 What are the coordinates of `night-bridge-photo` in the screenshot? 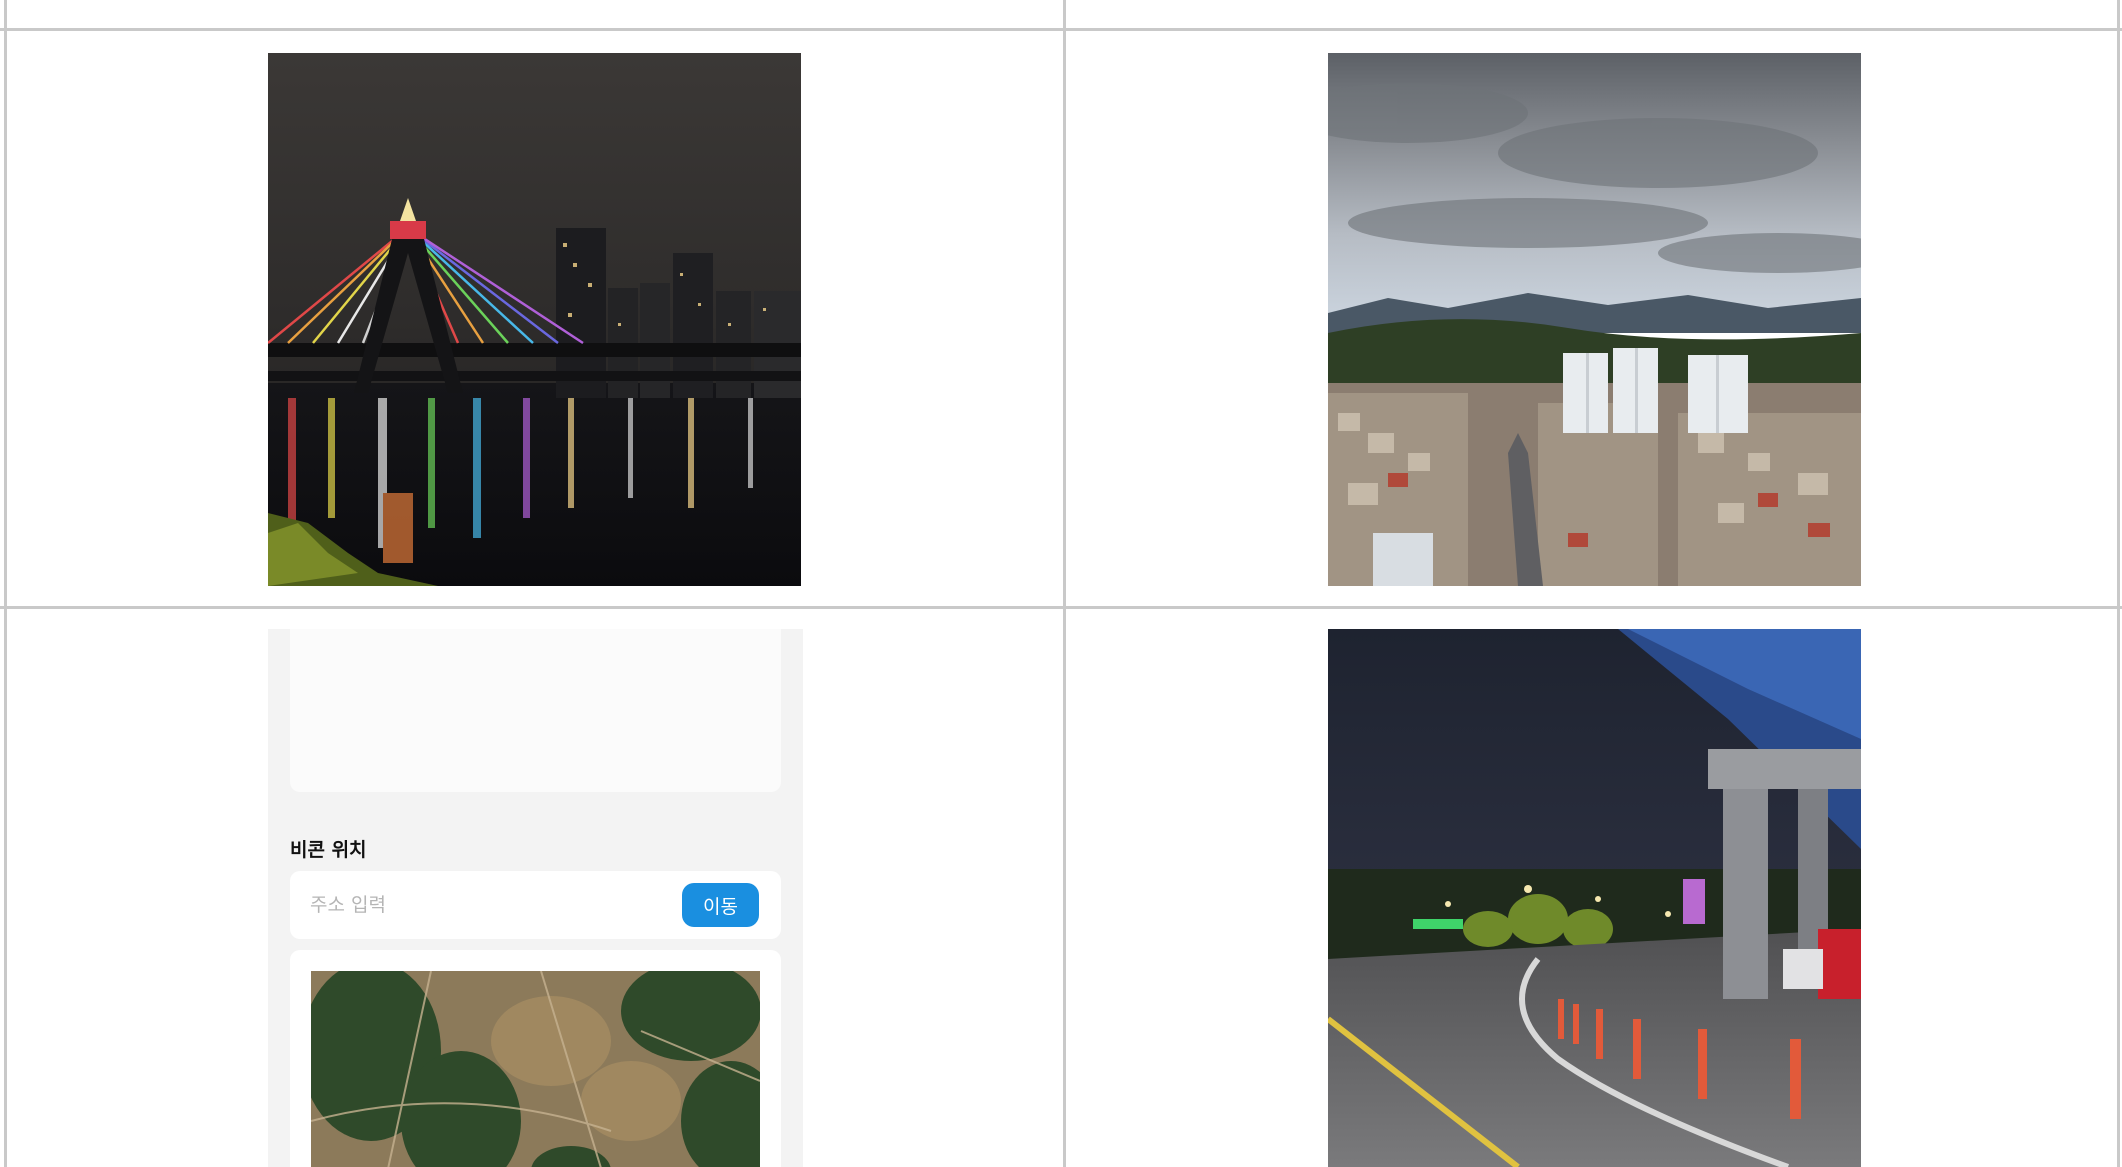 It's located at (534, 319).